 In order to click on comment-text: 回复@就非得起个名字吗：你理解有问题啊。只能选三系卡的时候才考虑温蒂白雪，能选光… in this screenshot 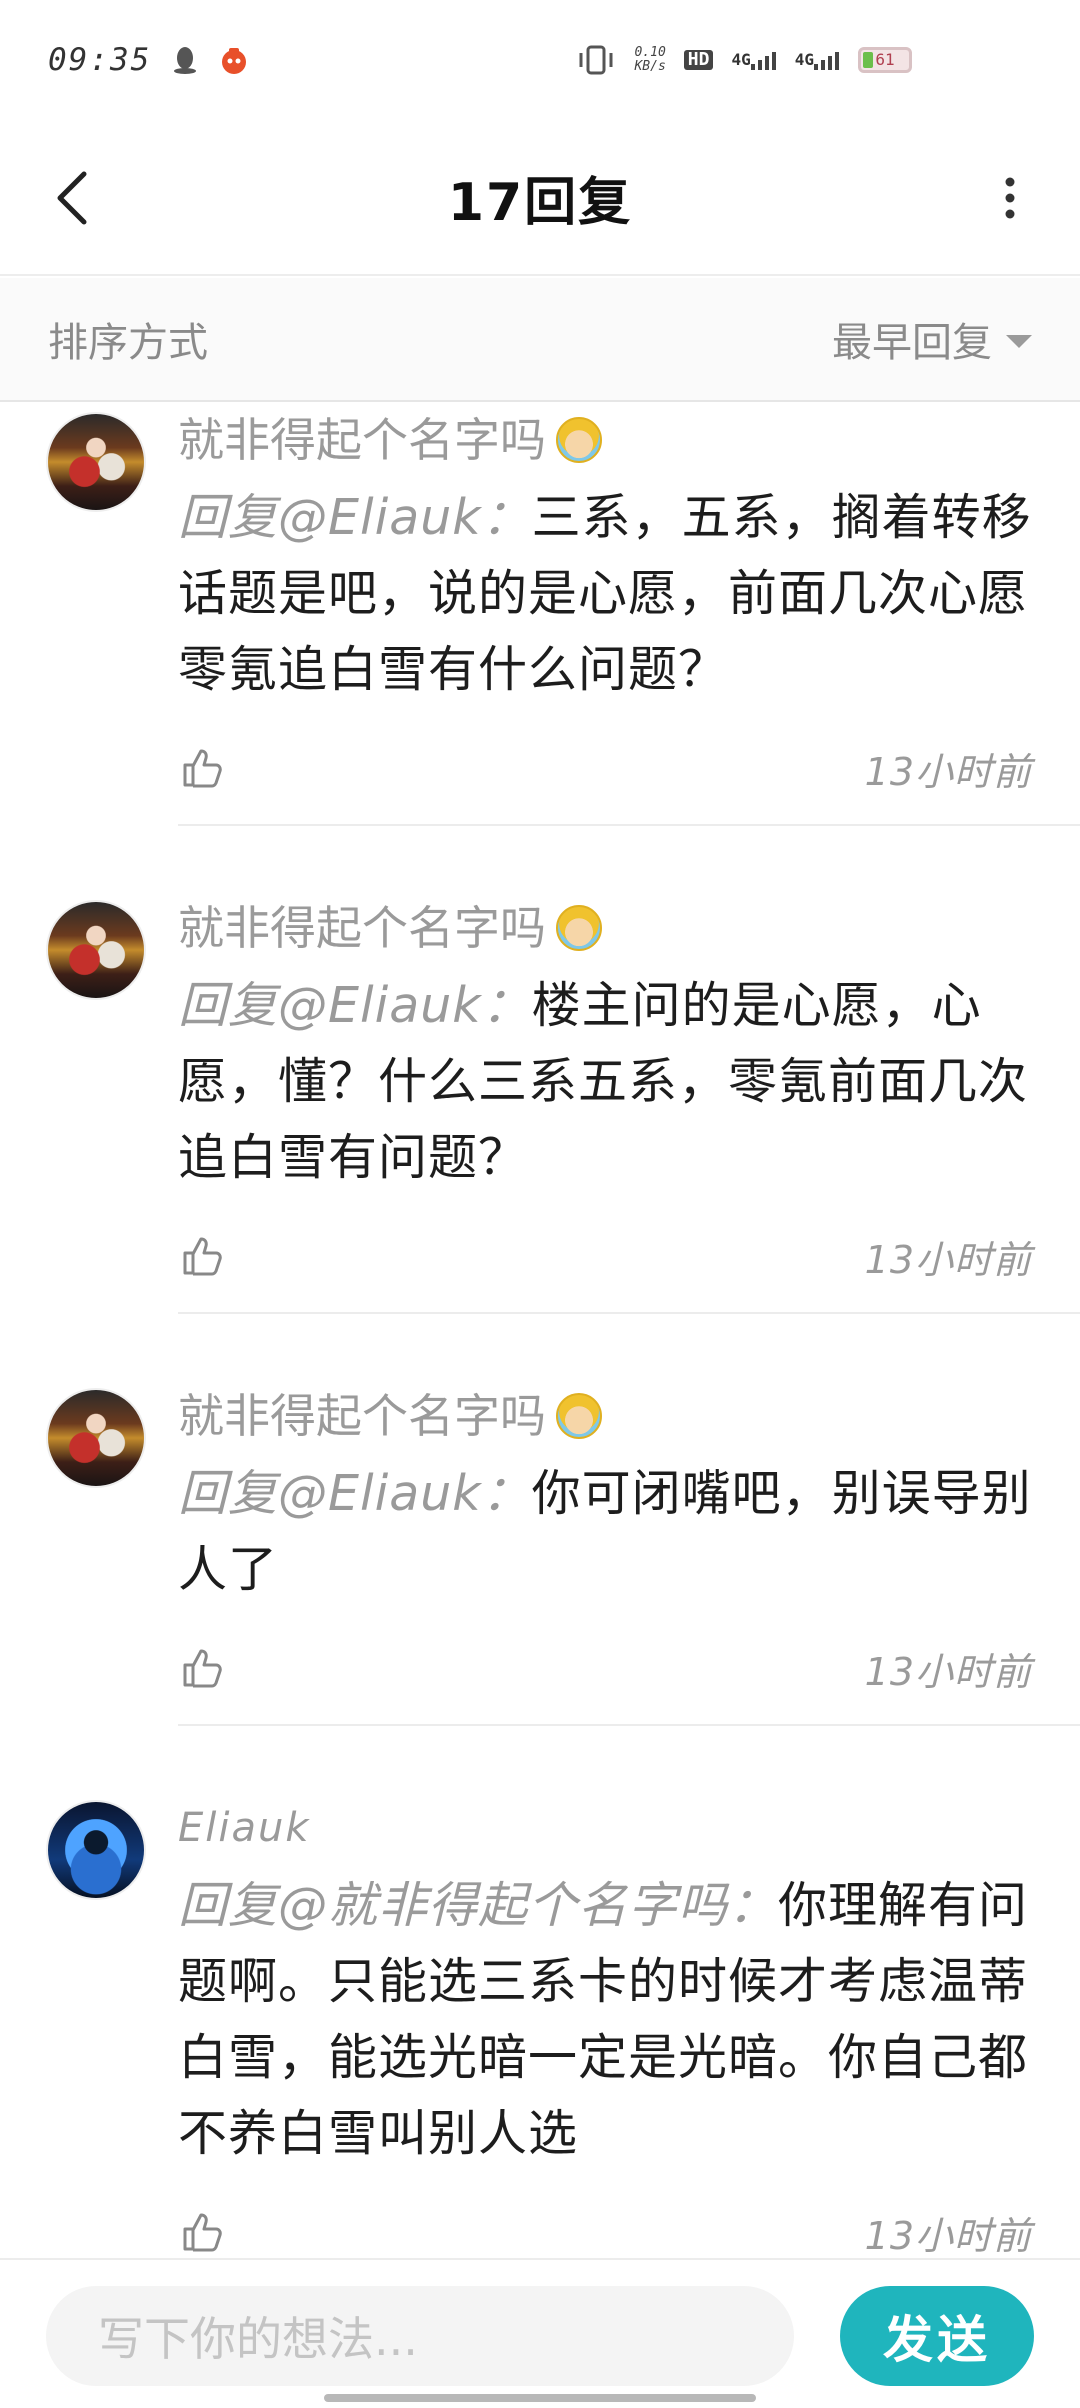, I will do `click(605, 2020)`.